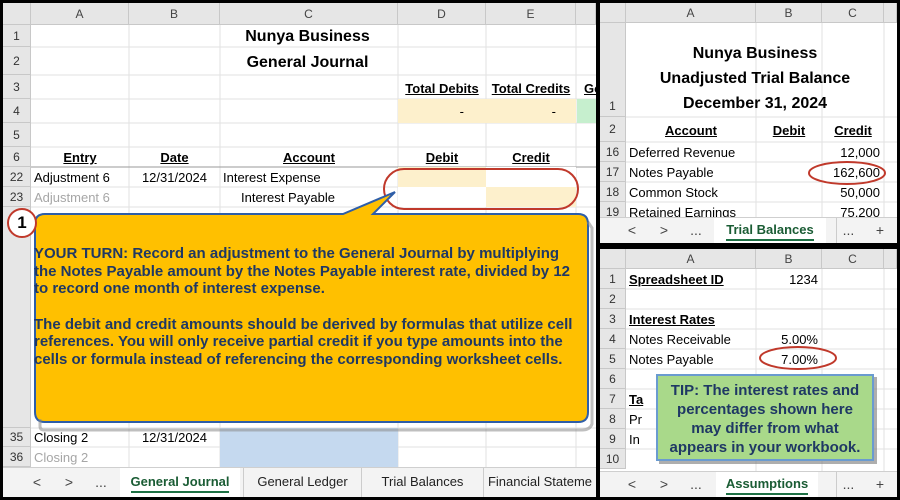 The width and height of the screenshot is (900, 500). Describe the element at coordinates (636, 399) in the screenshot. I see `as-r7-label: Ta` at that location.